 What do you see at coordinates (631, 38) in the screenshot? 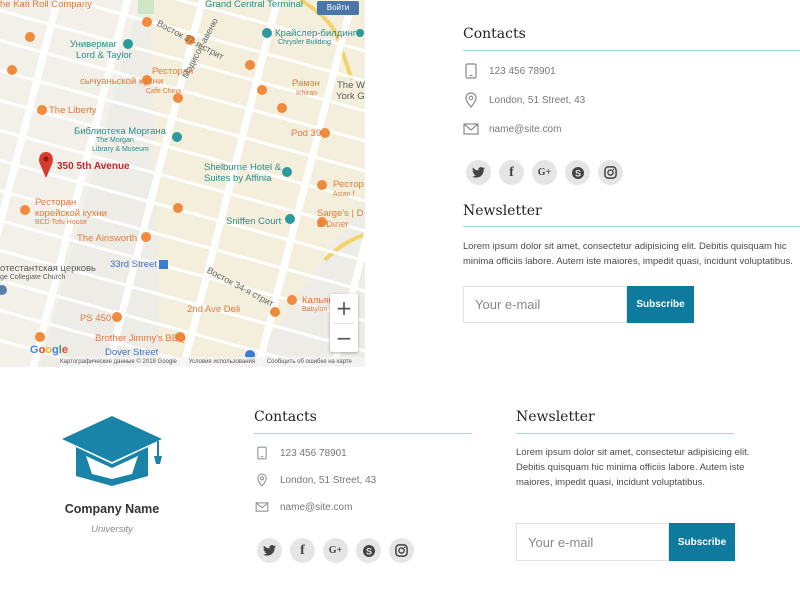
I see `top-contacts-section: Contacts` at bounding box center [631, 38].